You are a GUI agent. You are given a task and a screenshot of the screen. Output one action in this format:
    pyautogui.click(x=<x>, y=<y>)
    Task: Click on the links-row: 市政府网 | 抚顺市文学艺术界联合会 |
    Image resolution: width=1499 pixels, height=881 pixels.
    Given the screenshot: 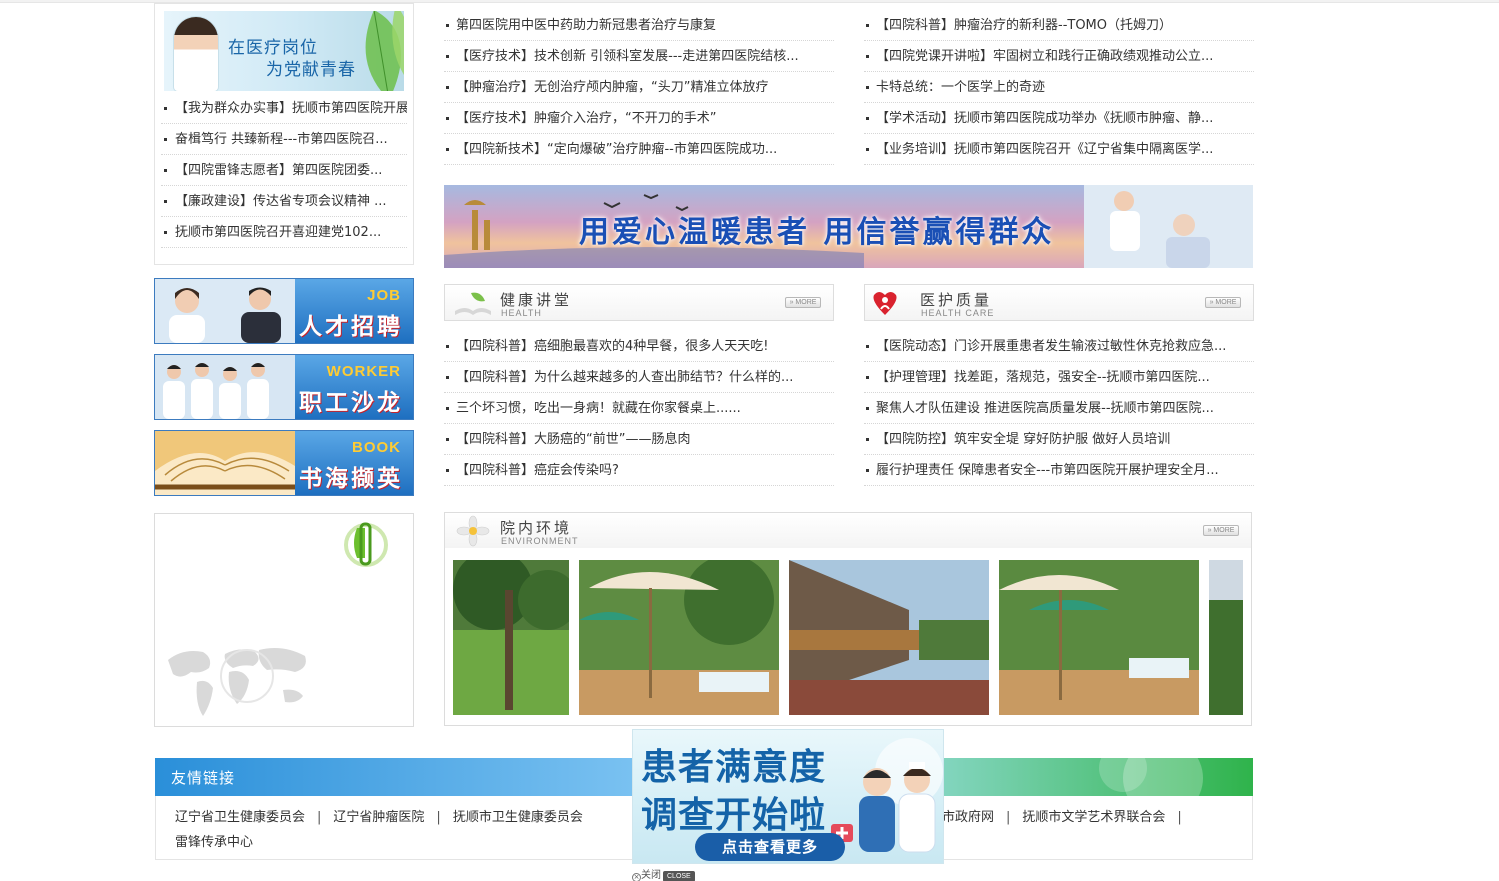 What is the action you would take?
    pyautogui.click(x=1062, y=817)
    